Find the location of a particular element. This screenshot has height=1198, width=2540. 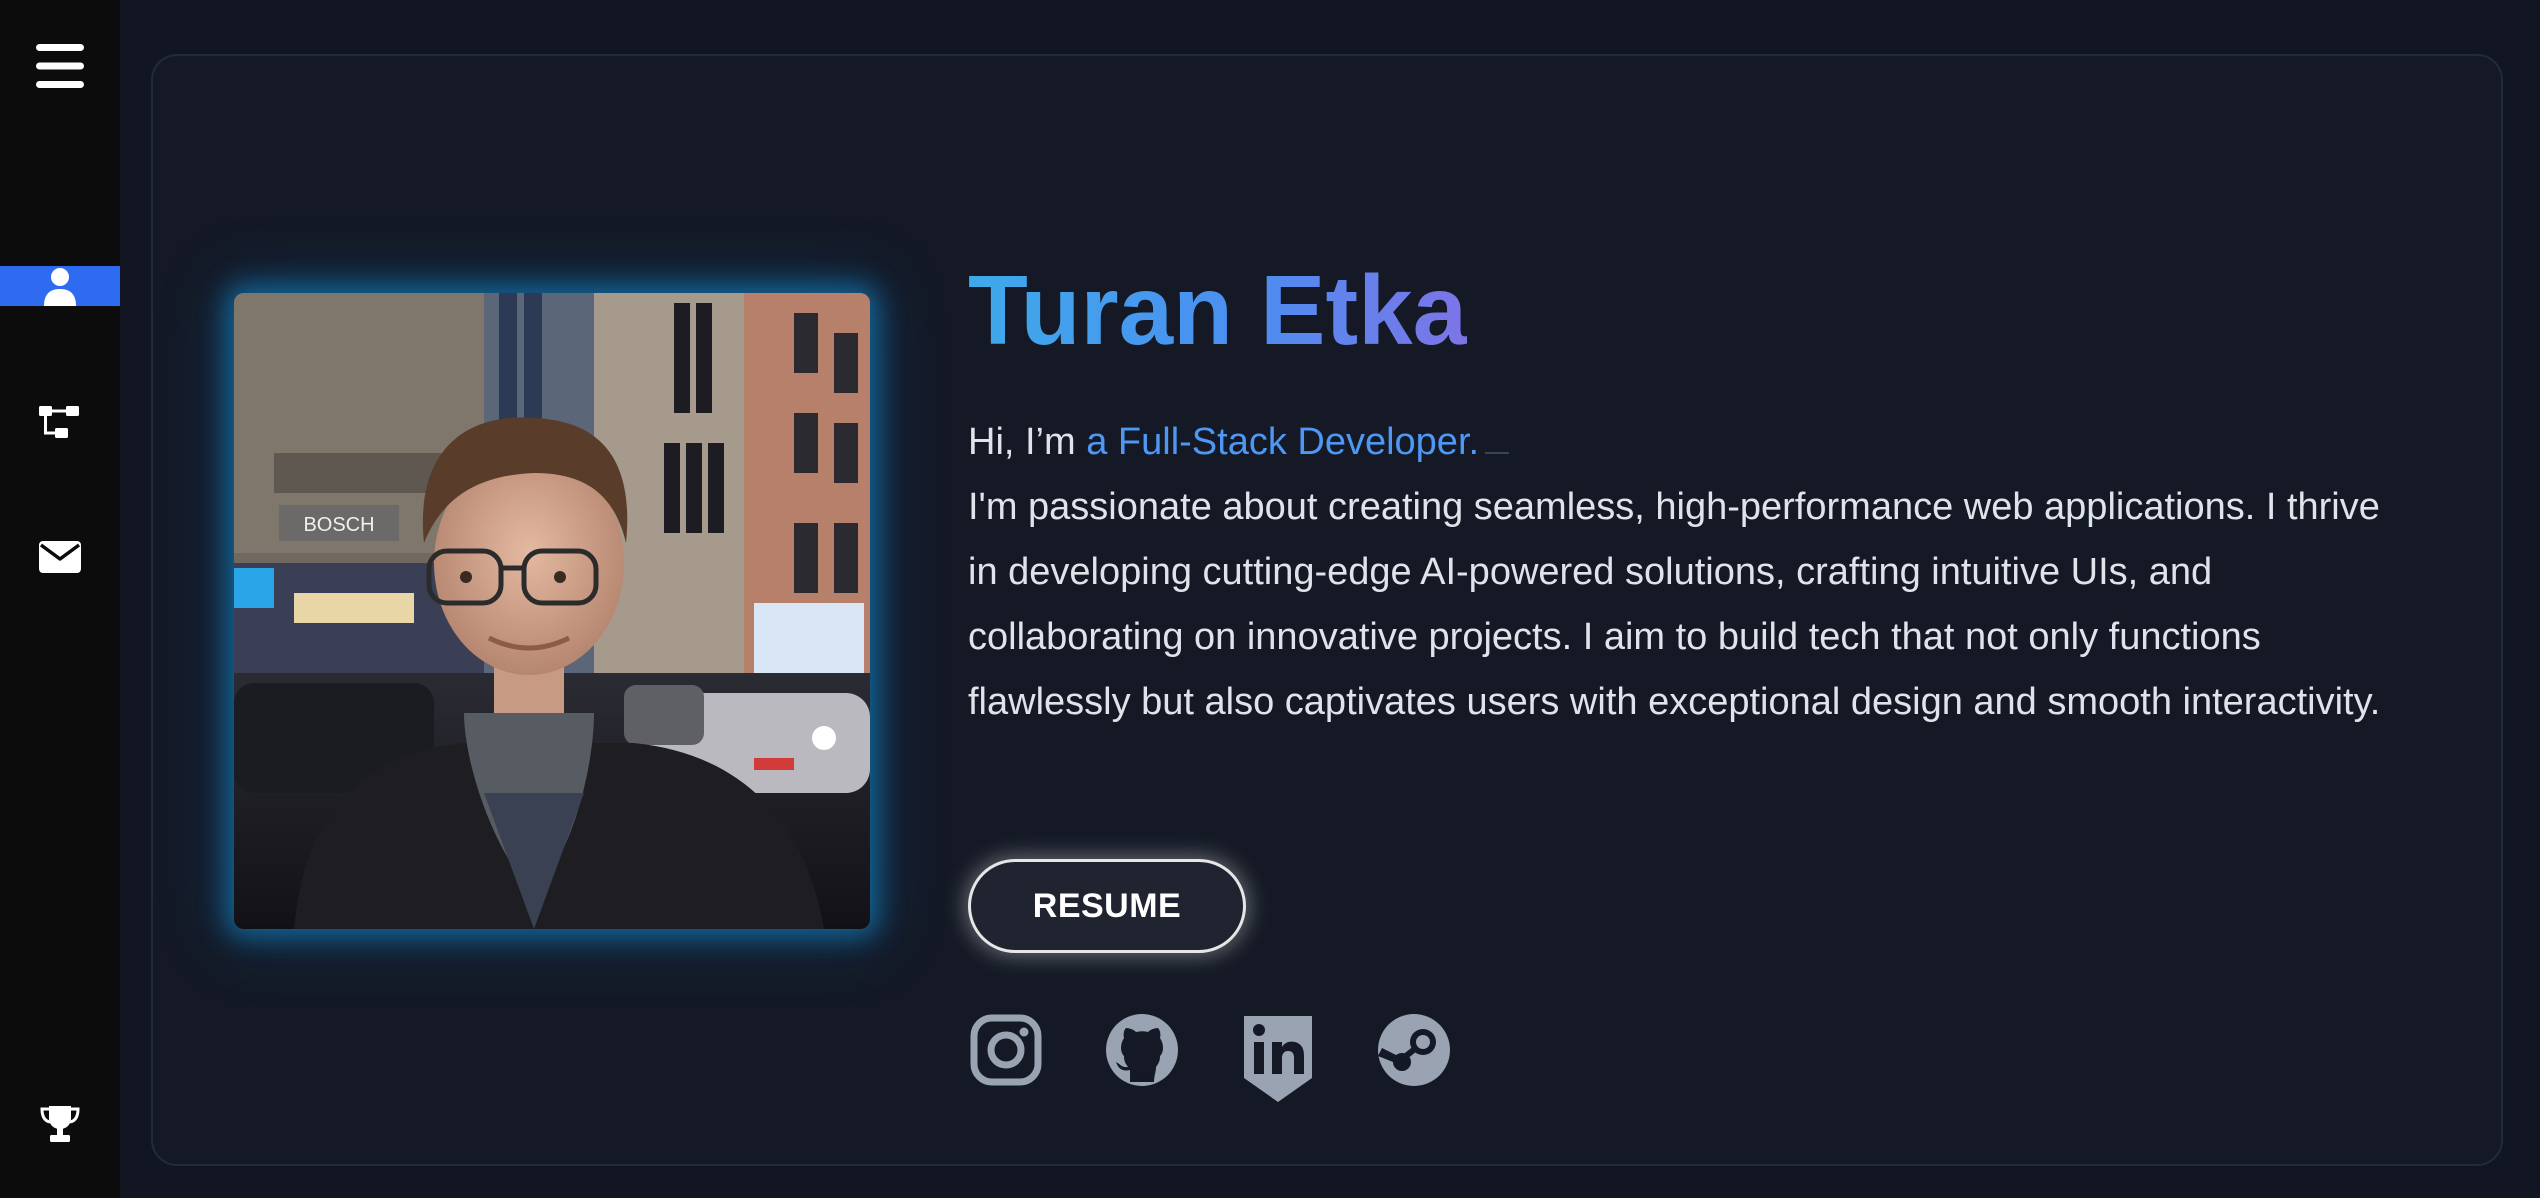

photo-sign-text: BOSCH is located at coordinates (338, 525).